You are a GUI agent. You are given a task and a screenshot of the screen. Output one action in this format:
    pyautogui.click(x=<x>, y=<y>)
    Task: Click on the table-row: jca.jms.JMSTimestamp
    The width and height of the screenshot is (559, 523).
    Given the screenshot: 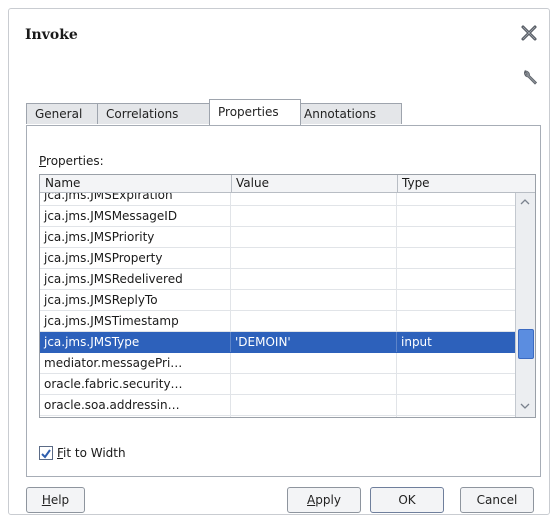 What is the action you would take?
    pyautogui.click(x=277, y=321)
    